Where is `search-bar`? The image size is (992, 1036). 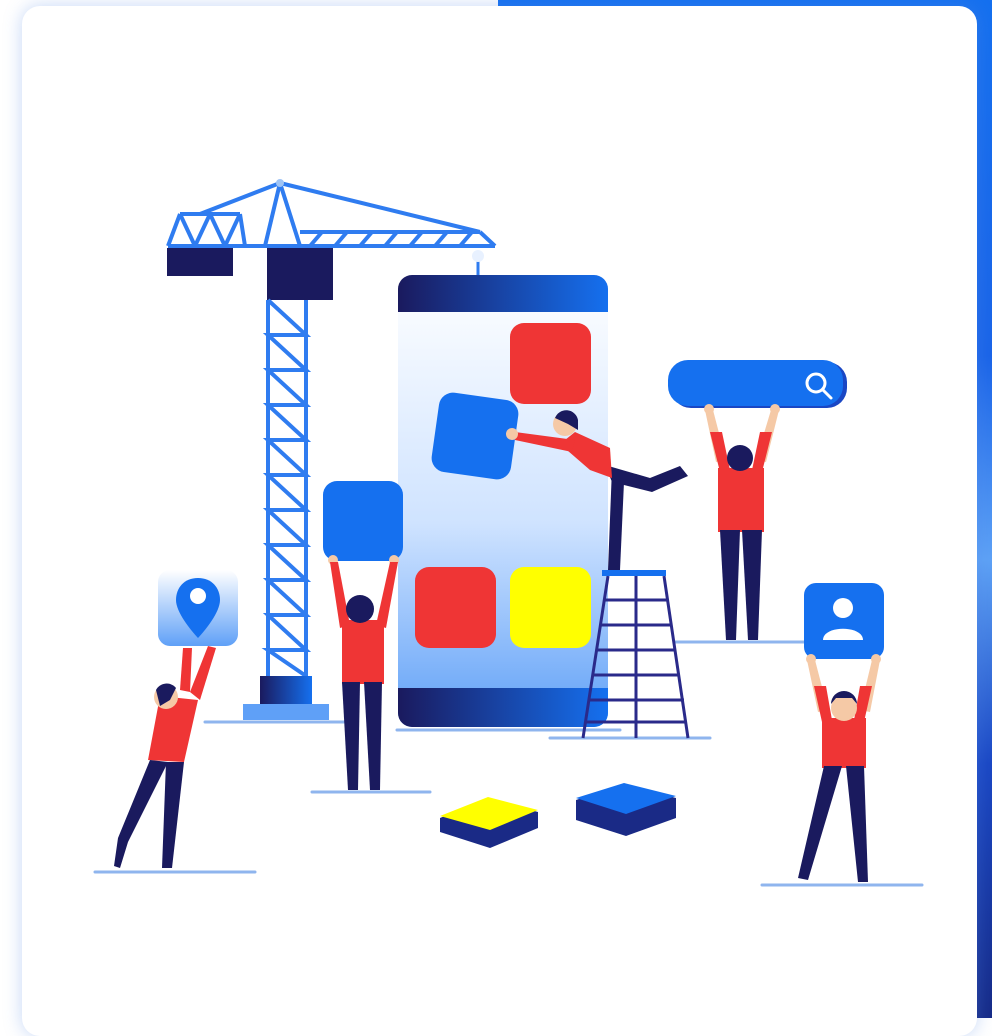
search-bar is located at coordinates (755, 383).